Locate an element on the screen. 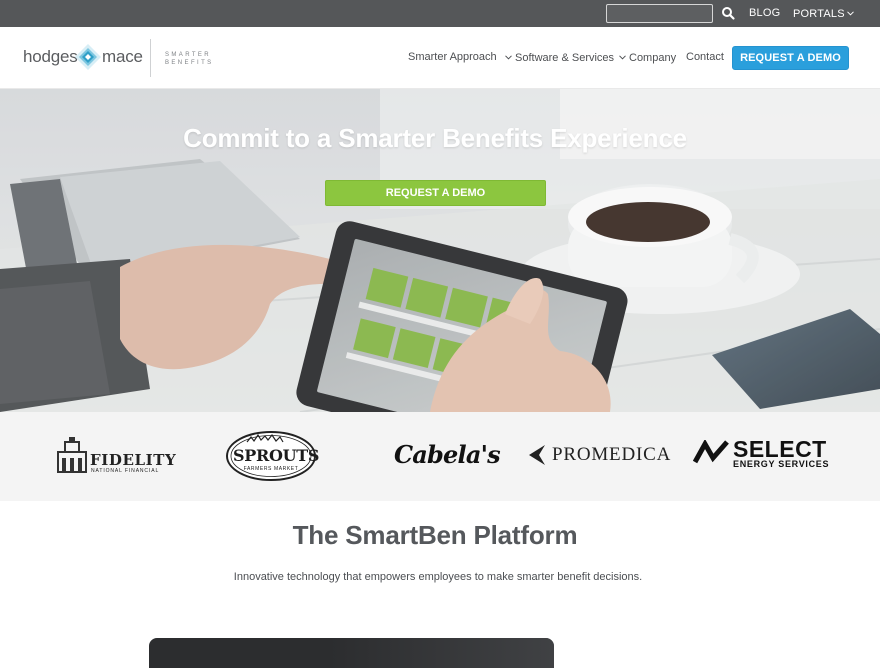  select-energy-logo: SELECT ENERGY SERVICES is located at coordinates (763, 453).